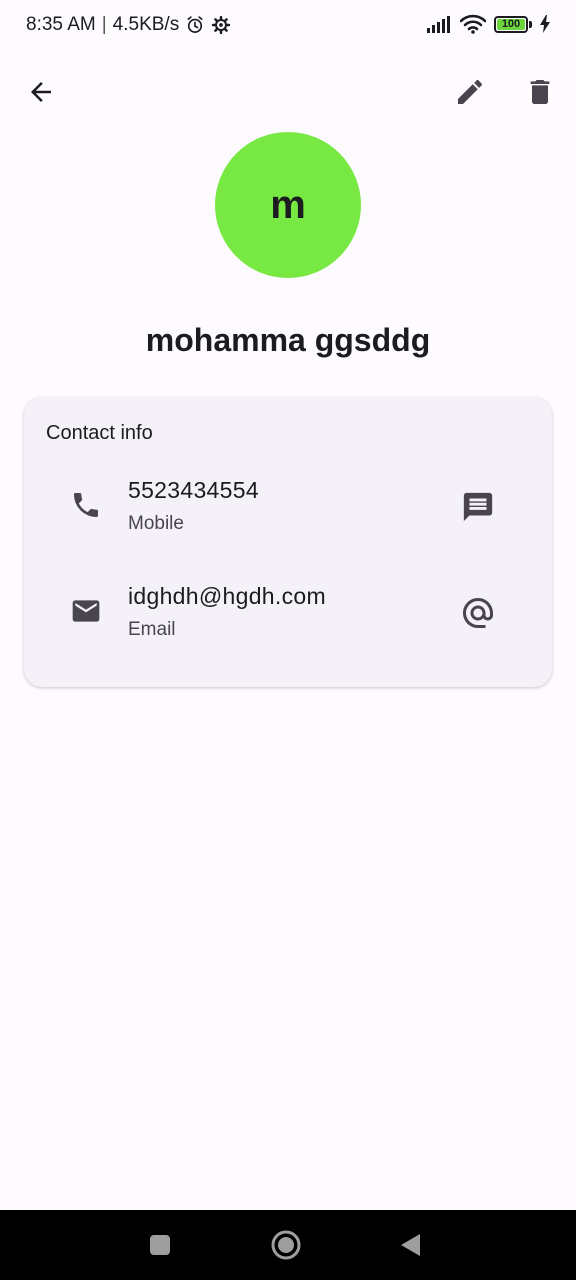  I want to click on settings-icon, so click(221, 25).